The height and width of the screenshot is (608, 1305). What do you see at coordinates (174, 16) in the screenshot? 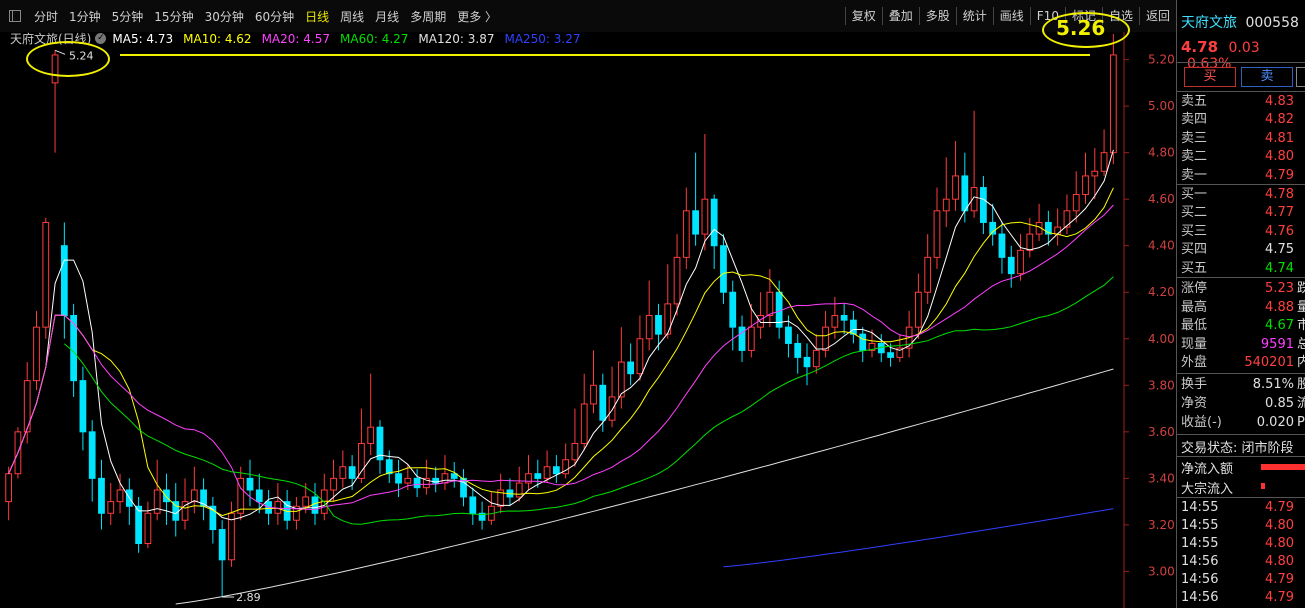
I see `tab-15min: 15分钟` at bounding box center [174, 16].